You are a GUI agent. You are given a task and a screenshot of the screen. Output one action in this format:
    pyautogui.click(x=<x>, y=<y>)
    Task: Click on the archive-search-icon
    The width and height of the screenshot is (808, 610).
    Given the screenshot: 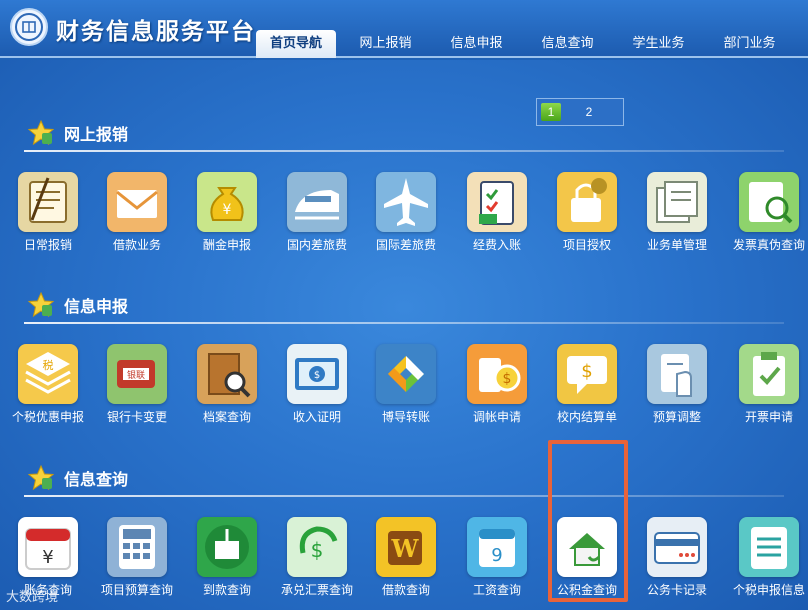 What is the action you would take?
    pyautogui.click(x=227, y=374)
    